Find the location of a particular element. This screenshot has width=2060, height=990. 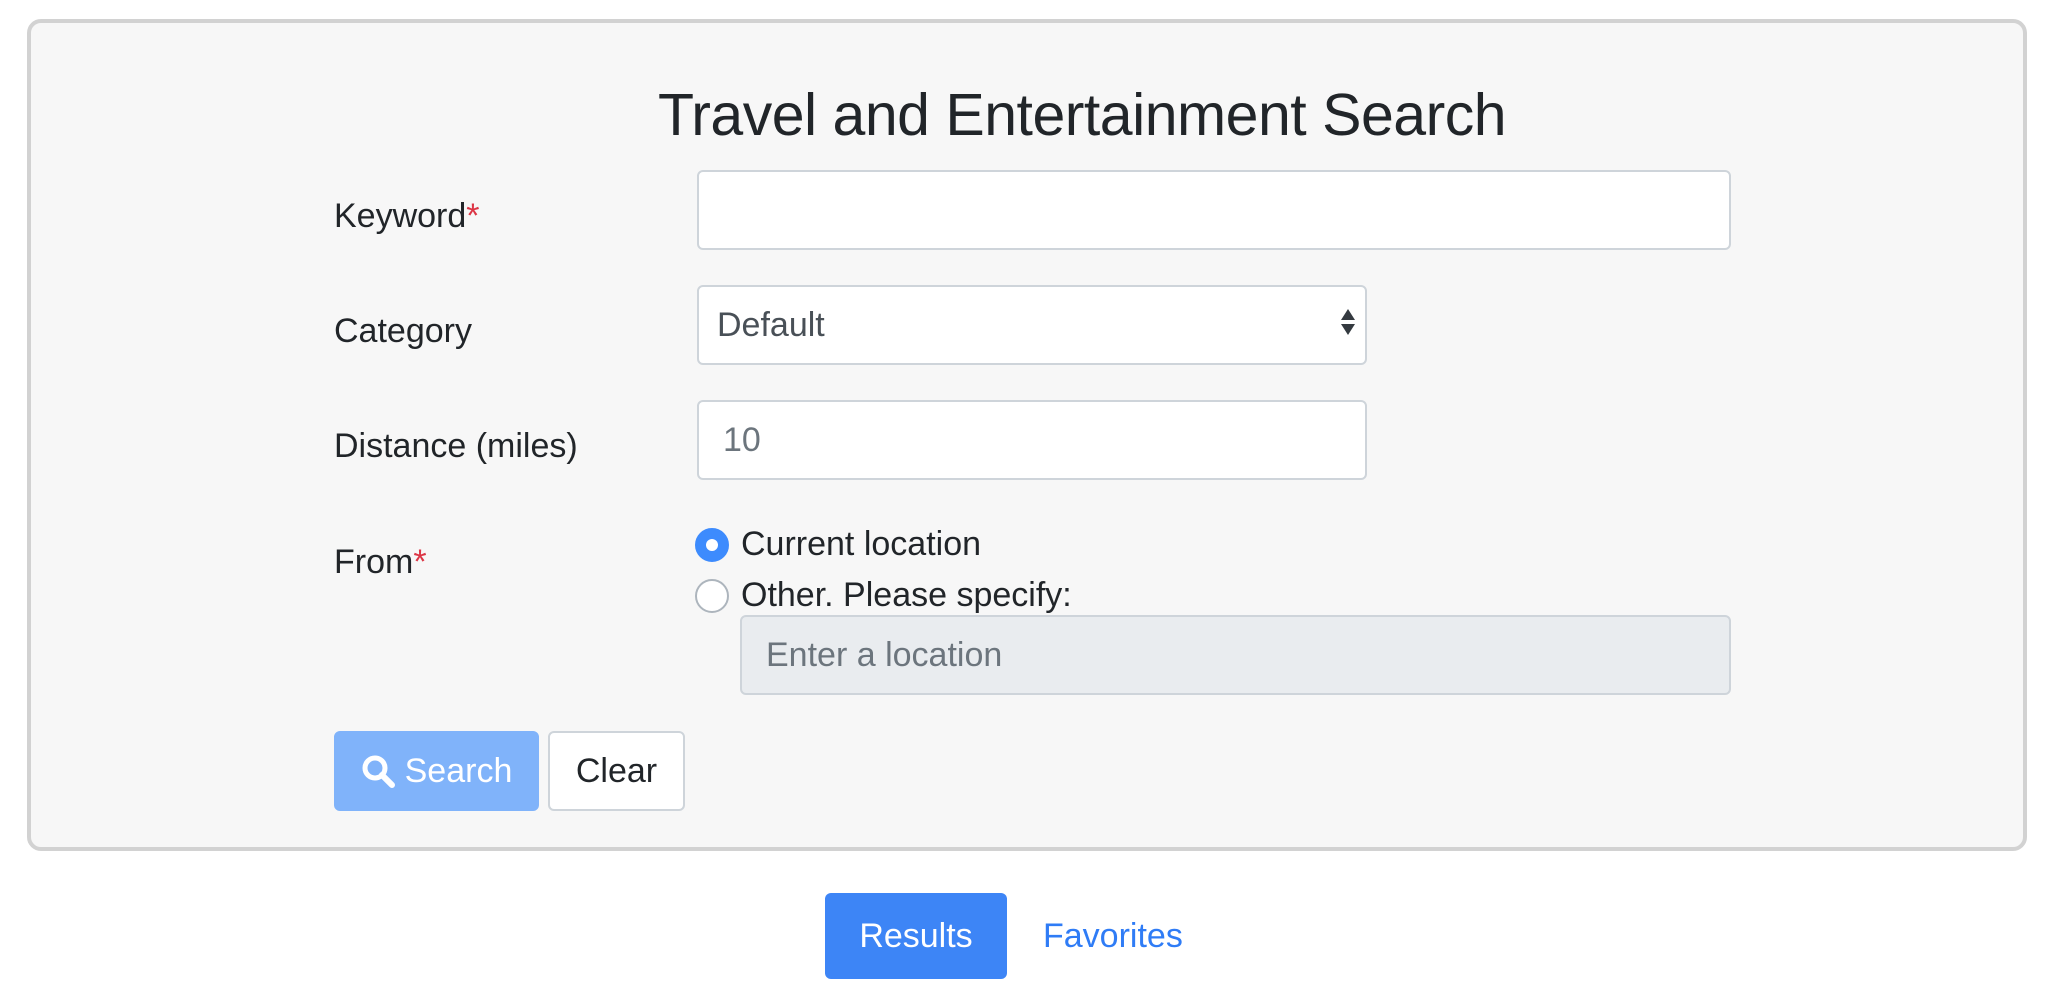

search-icon is located at coordinates (378, 771).